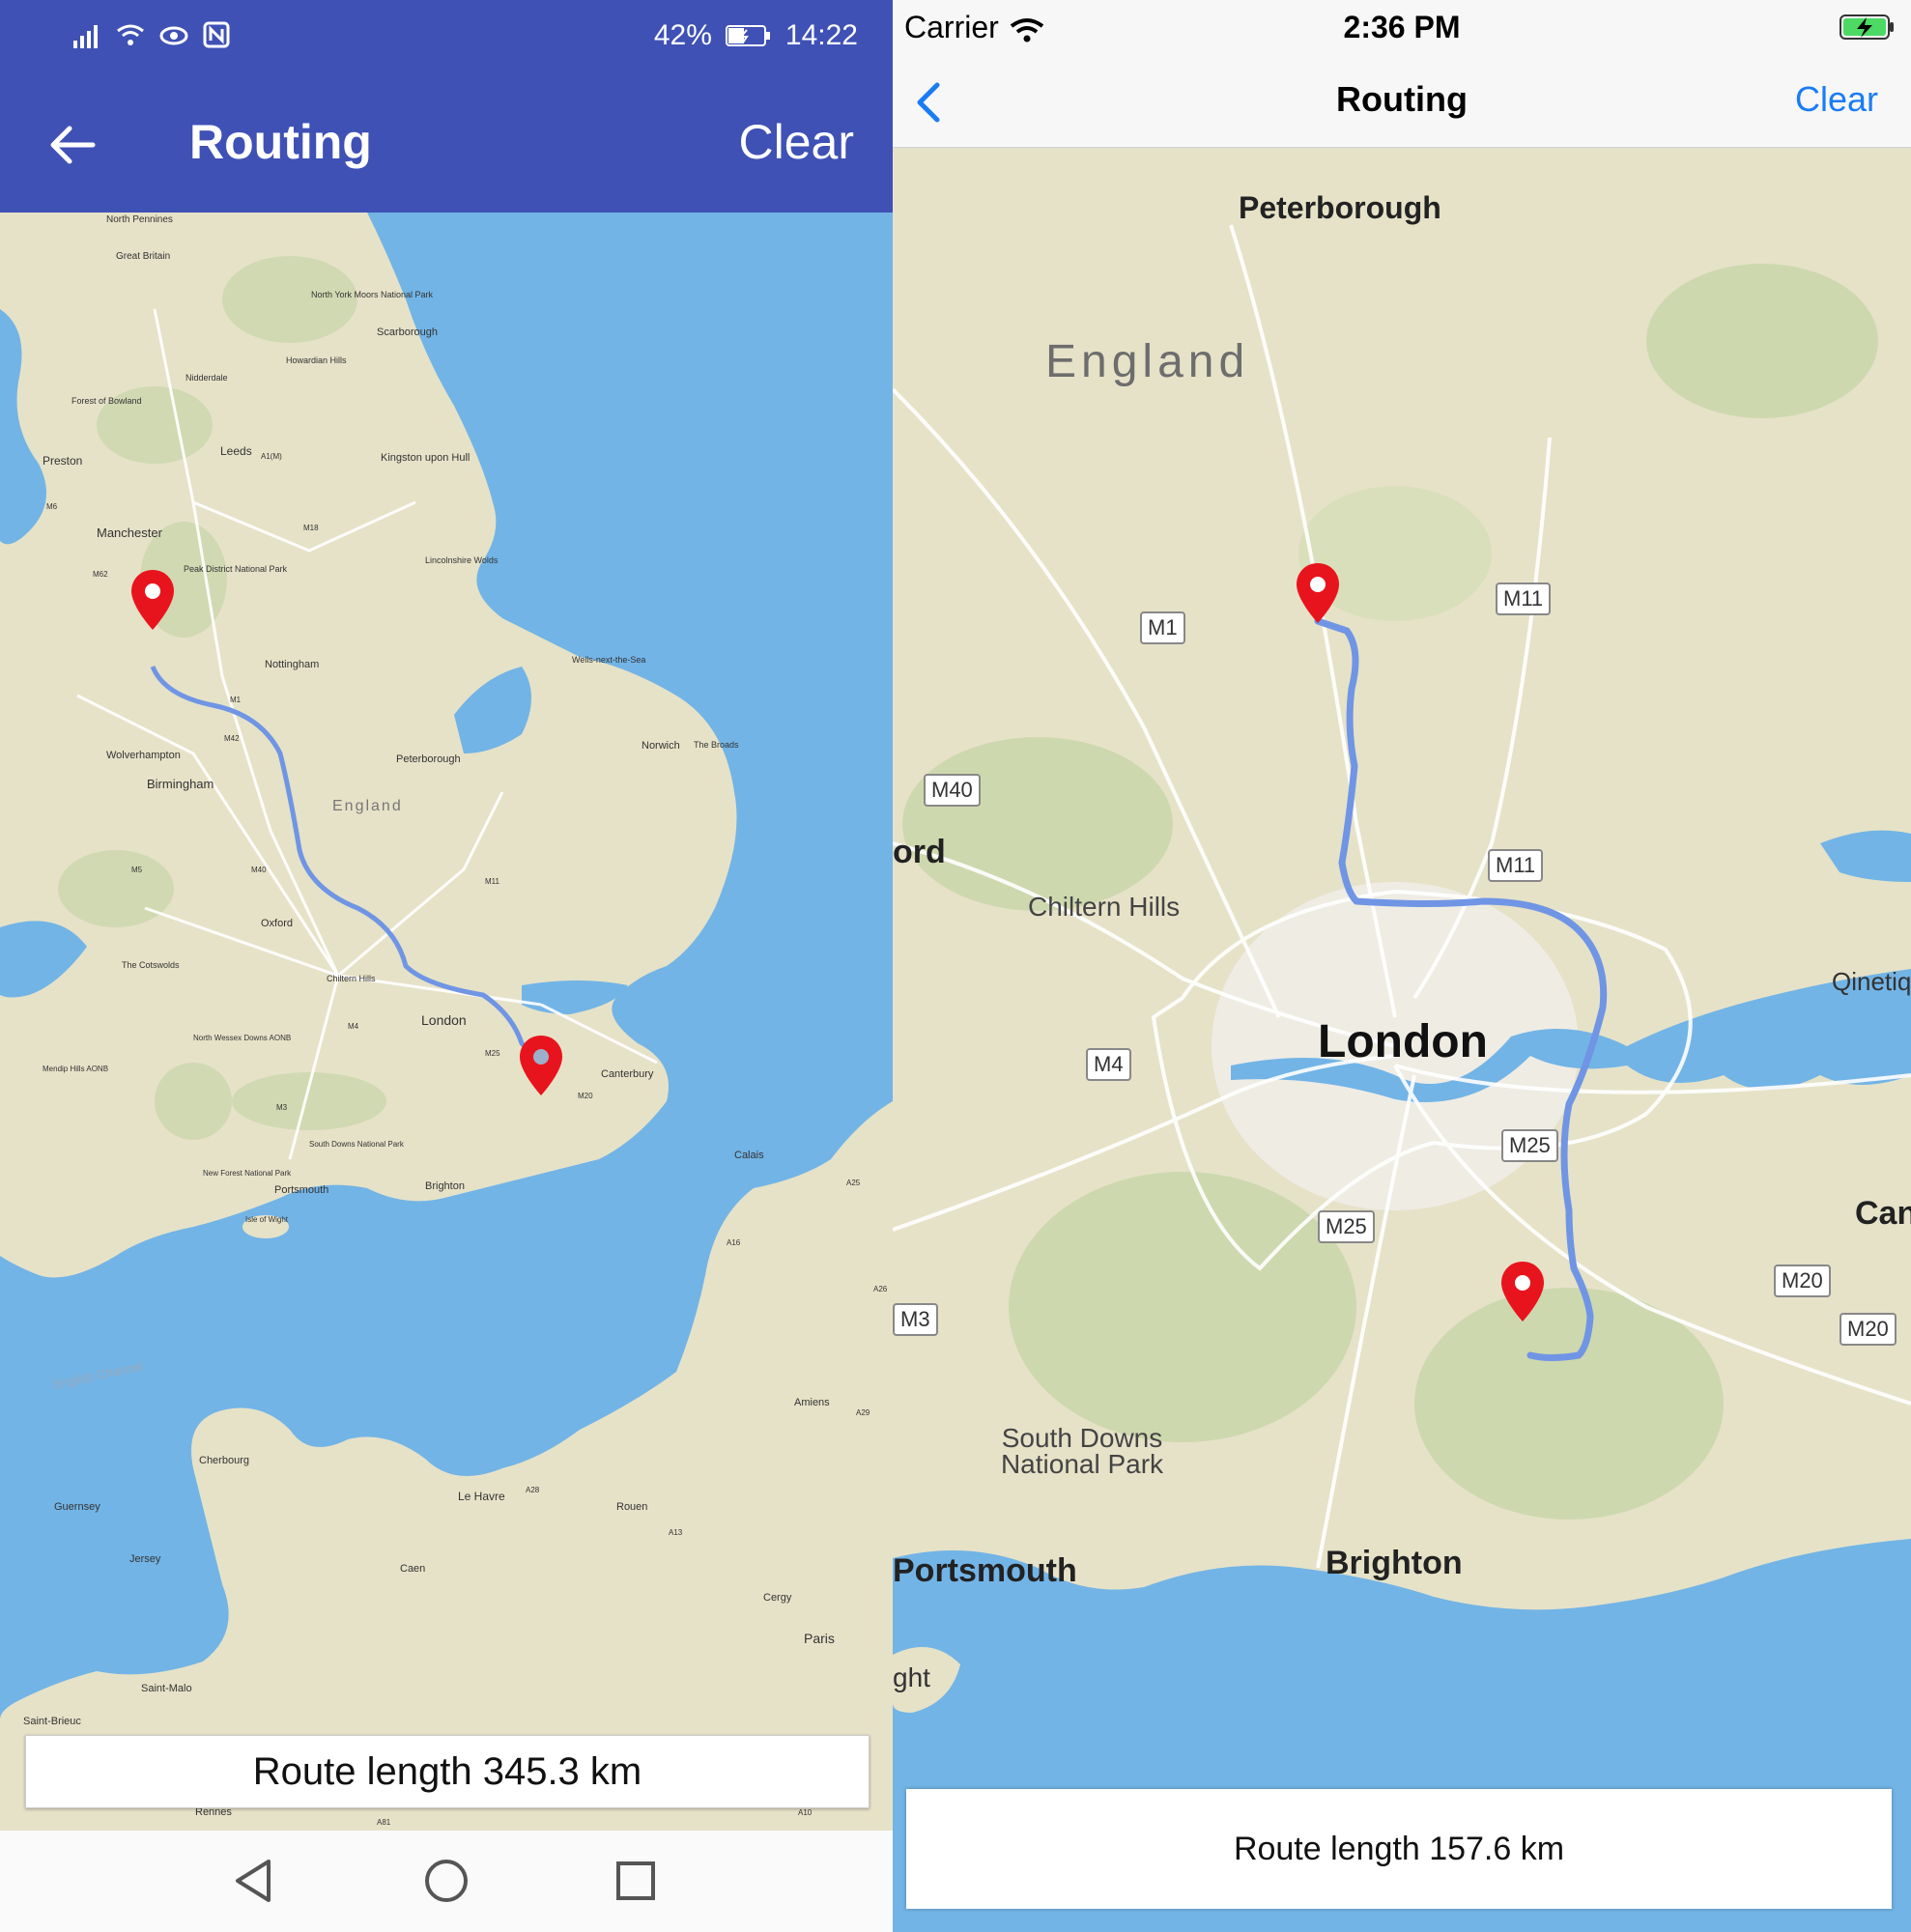 This screenshot has height=1932, width=1911. I want to click on road-label: A1(M), so click(271, 456).